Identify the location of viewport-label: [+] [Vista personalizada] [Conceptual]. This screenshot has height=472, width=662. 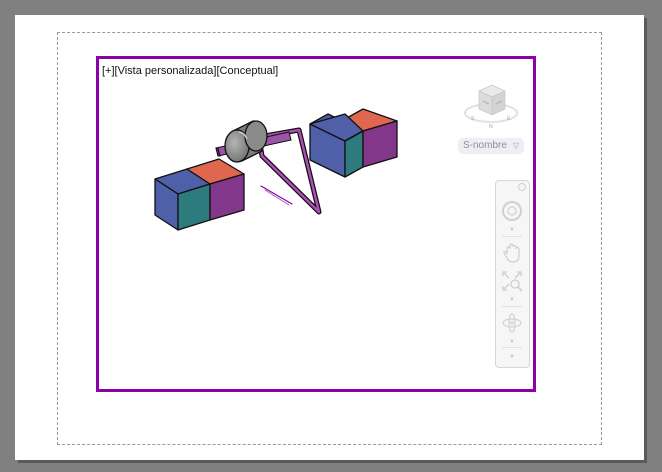
(190, 71).